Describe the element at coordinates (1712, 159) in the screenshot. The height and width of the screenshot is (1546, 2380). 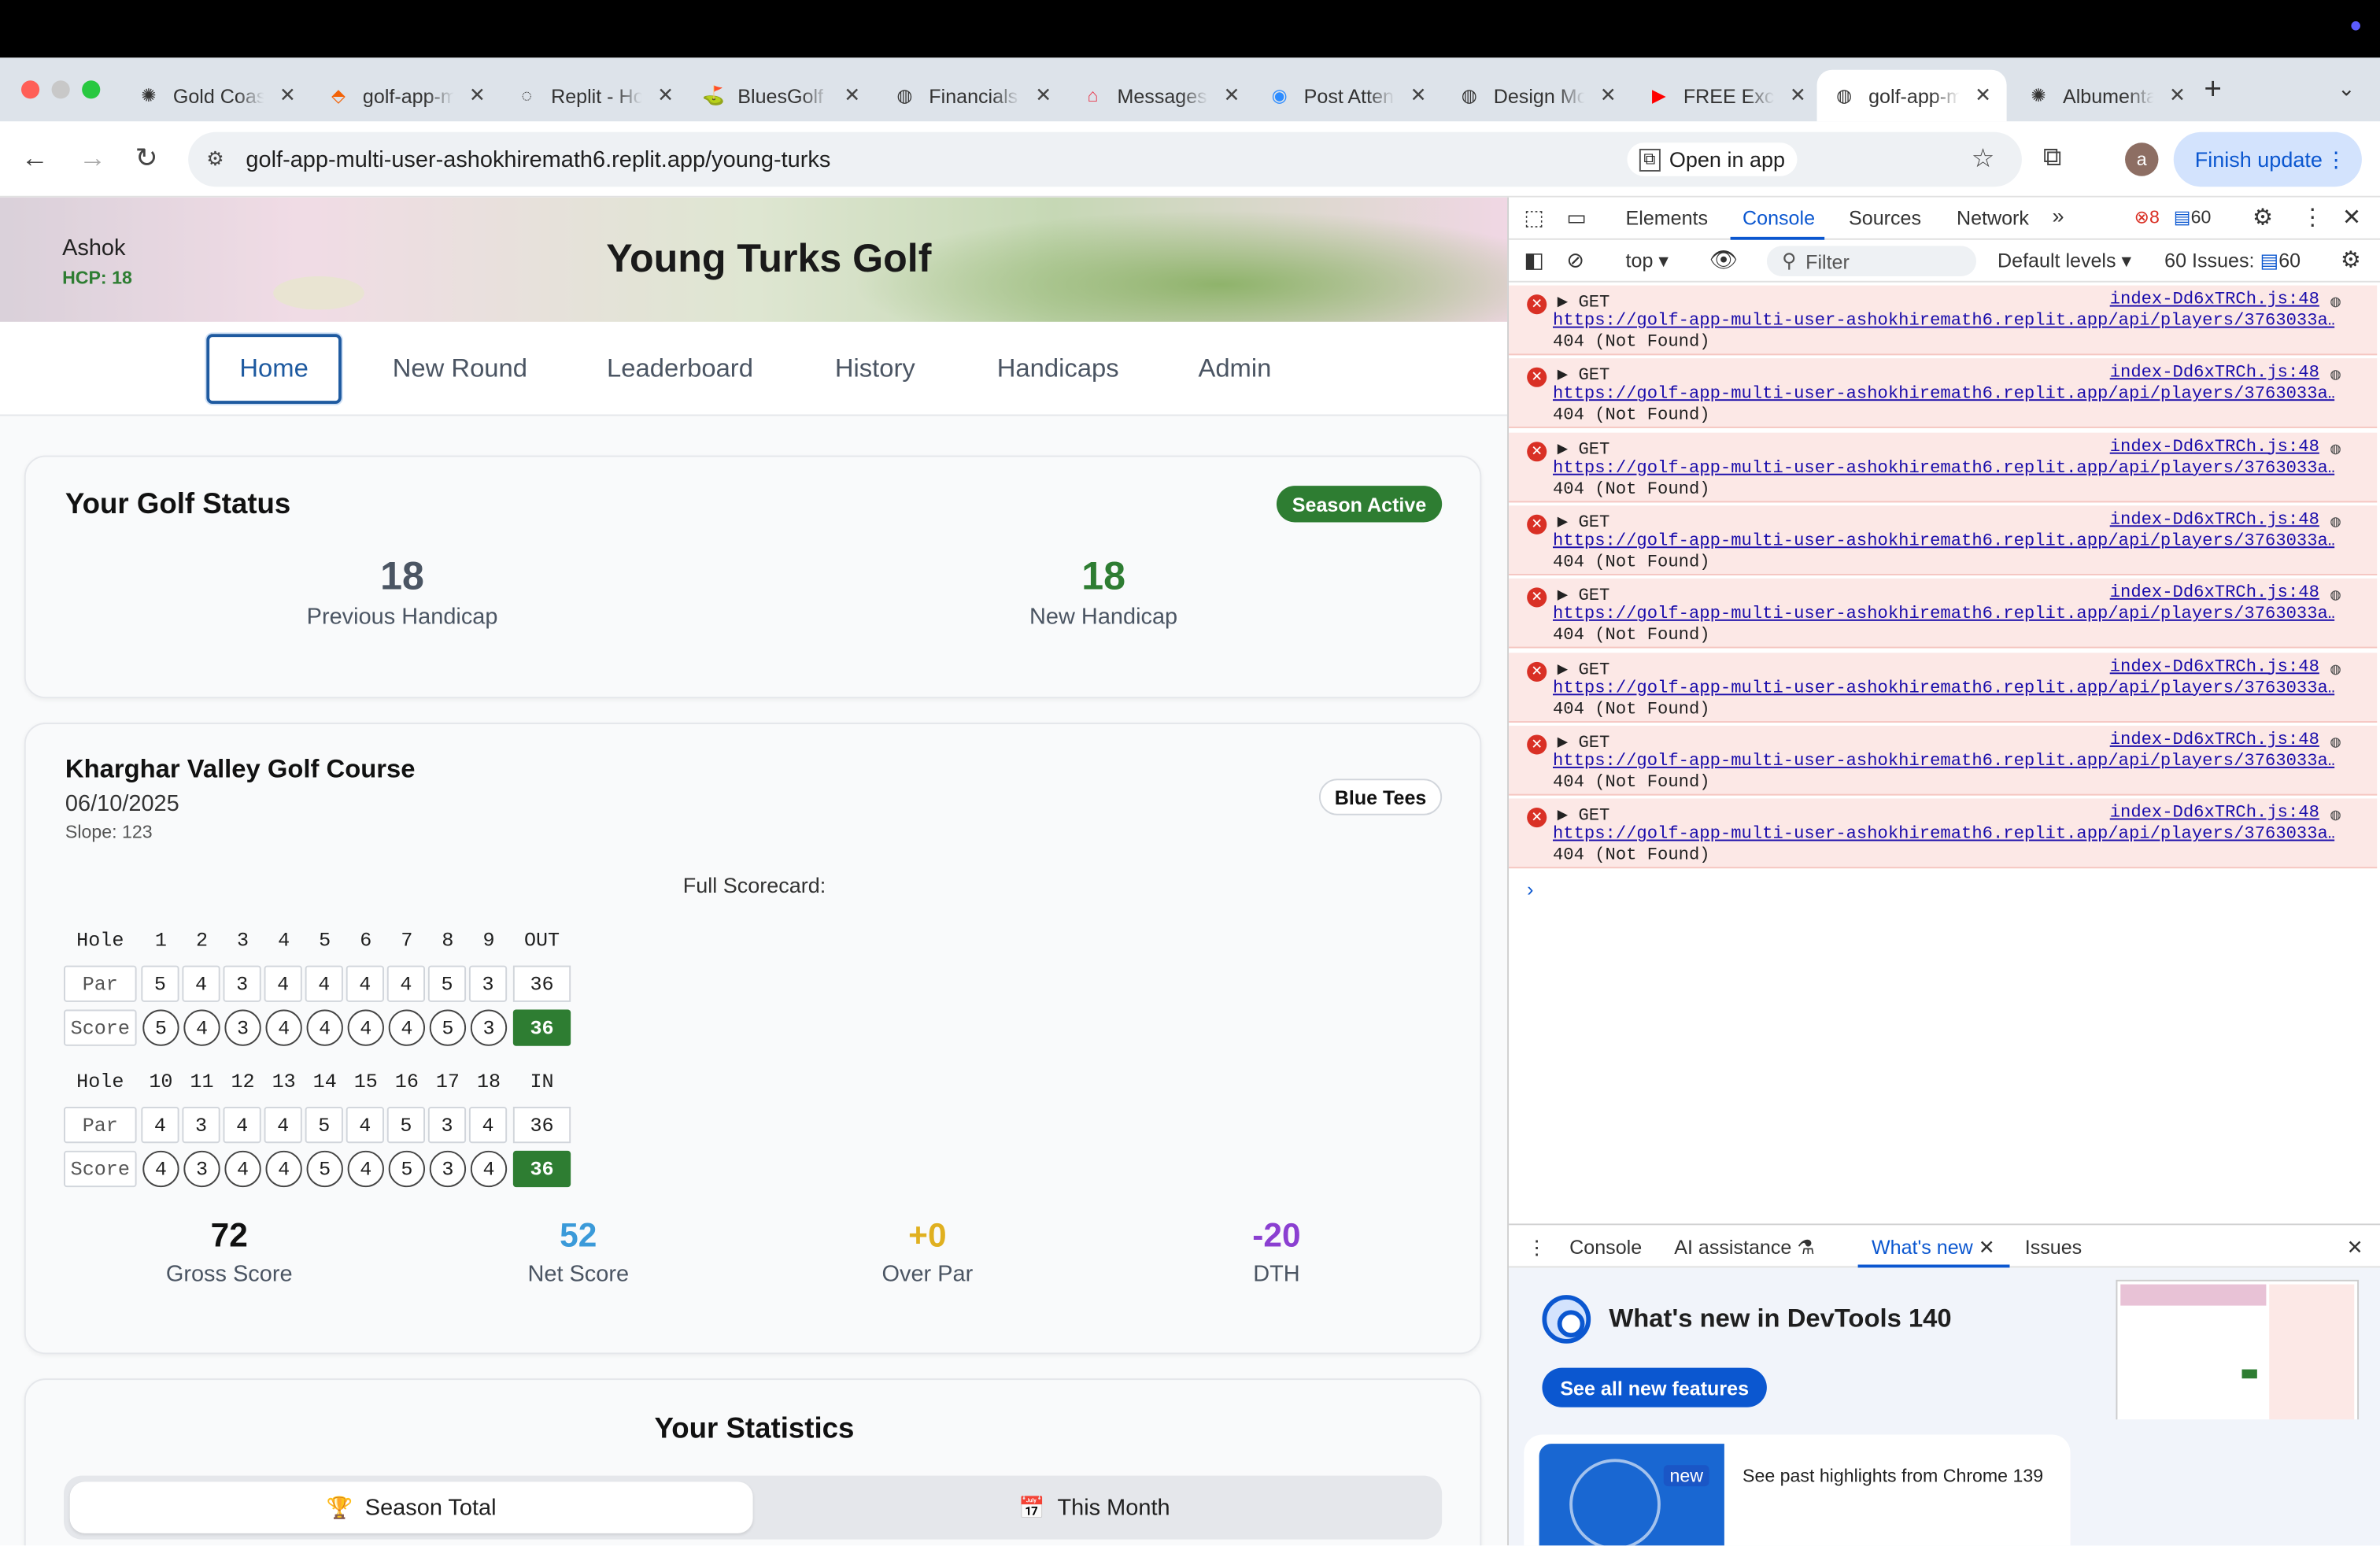
I see `open-in-app-button: ⧉ Open in app` at that location.